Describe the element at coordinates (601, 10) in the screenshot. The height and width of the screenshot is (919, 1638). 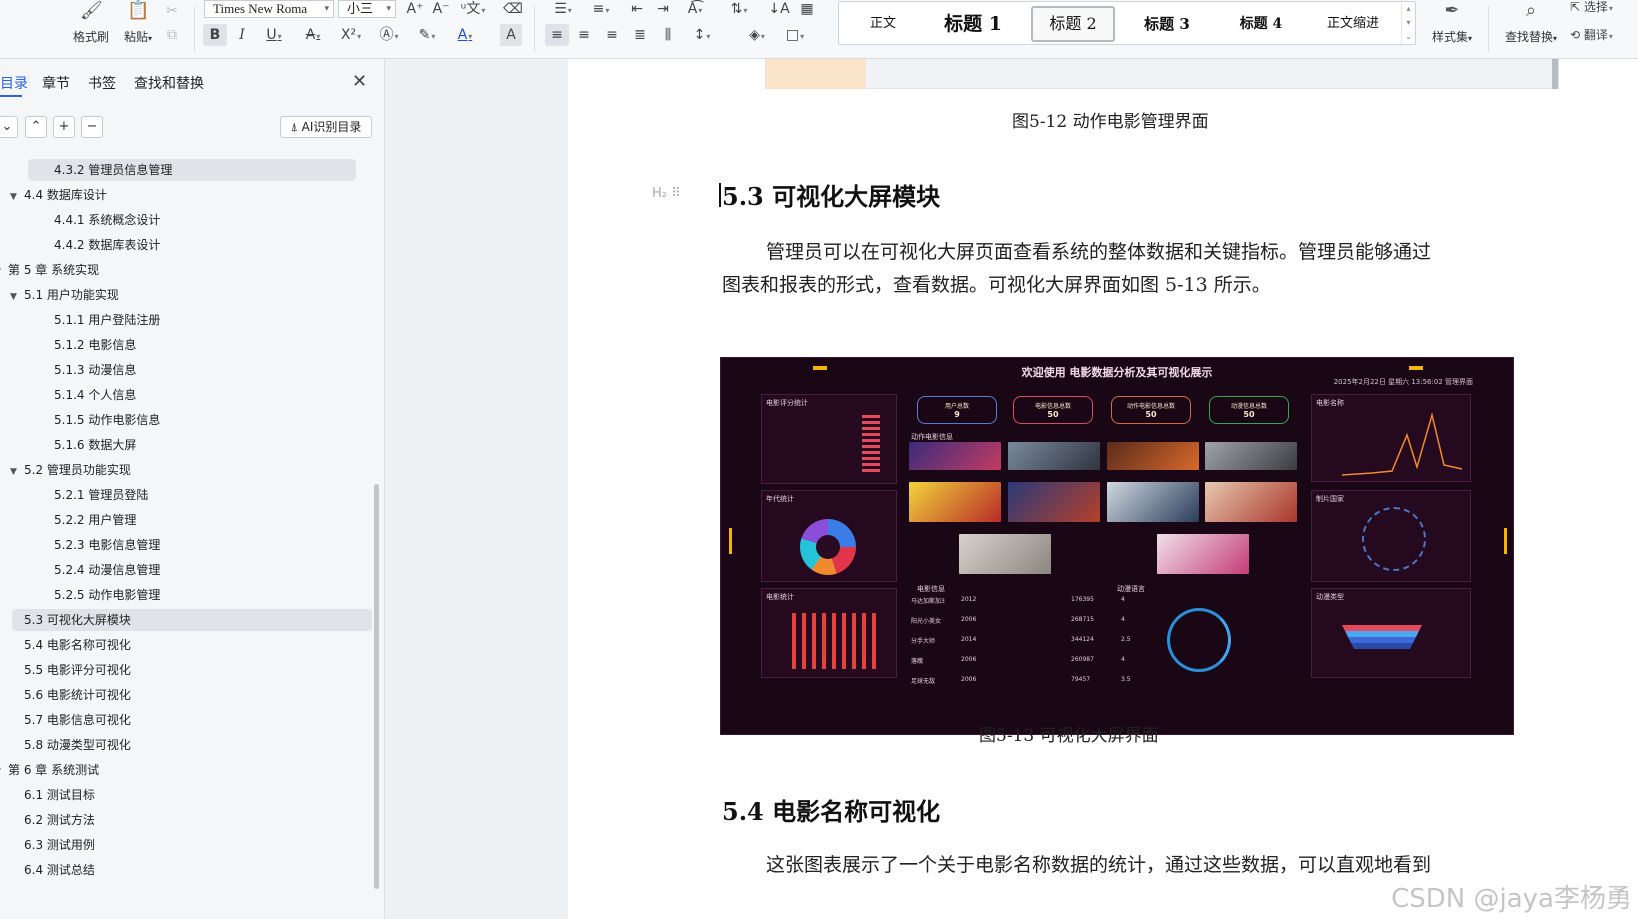
I see `numbered-list-icon: ≡▾` at that location.